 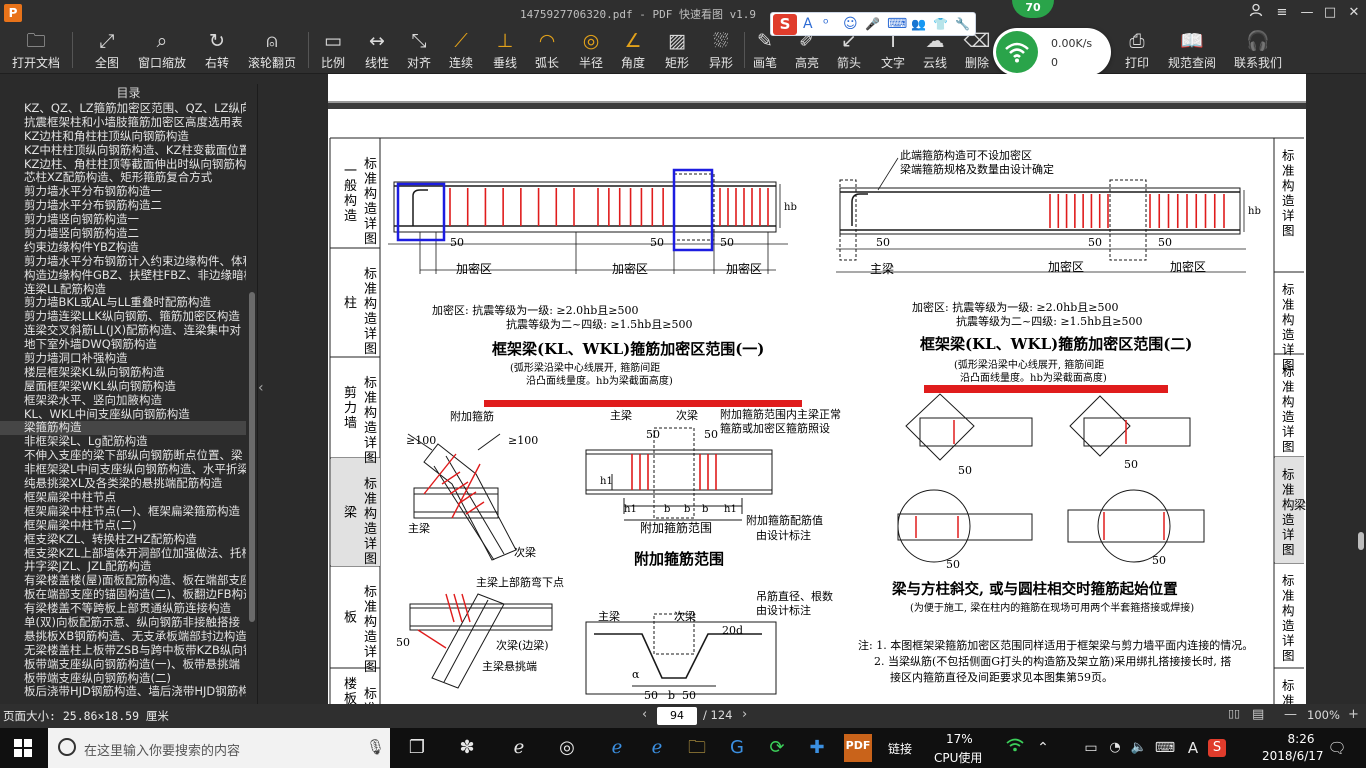 I want to click on ime-emoji-icon: ☺, so click(x=850, y=24).